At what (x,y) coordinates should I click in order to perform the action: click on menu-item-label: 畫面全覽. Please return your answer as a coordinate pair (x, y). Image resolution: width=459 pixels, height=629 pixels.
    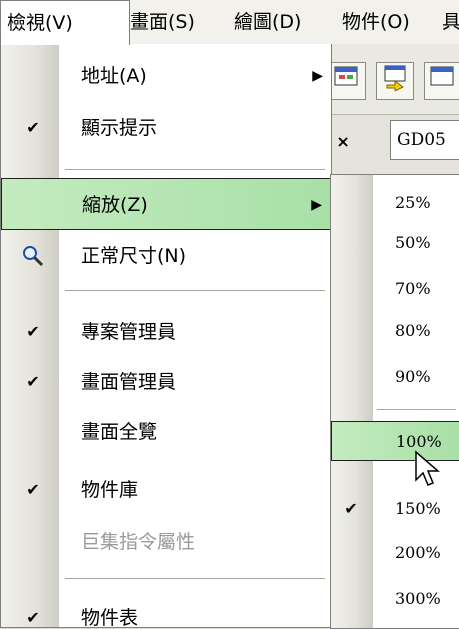
    Looking at the image, I should click on (119, 432).